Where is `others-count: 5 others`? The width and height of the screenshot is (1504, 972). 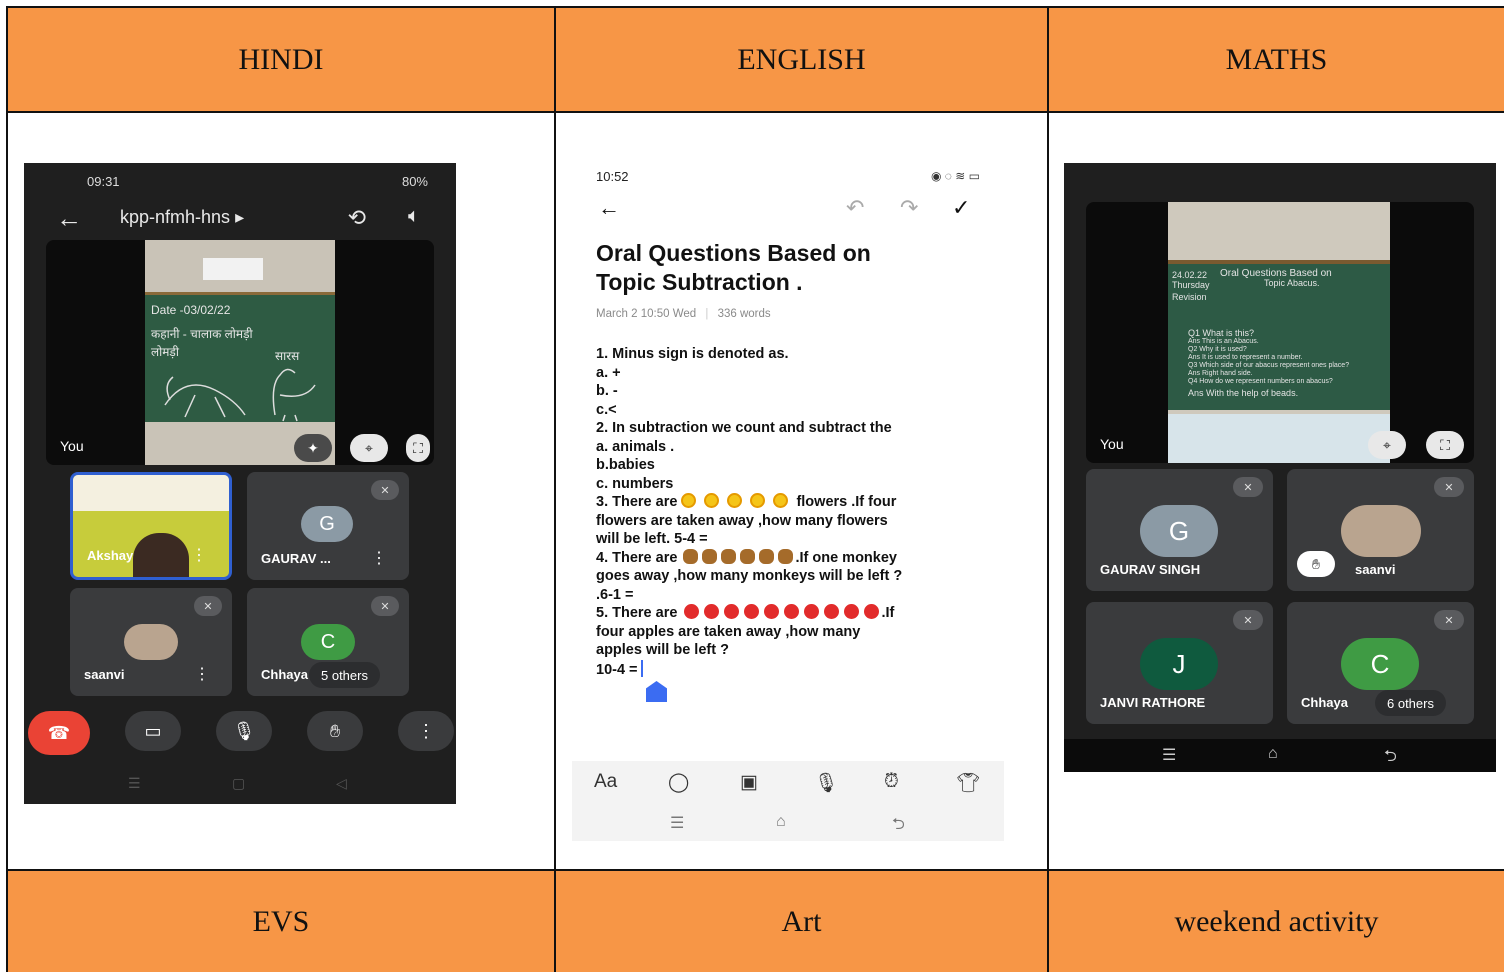
others-count: 5 others is located at coordinates (344, 675).